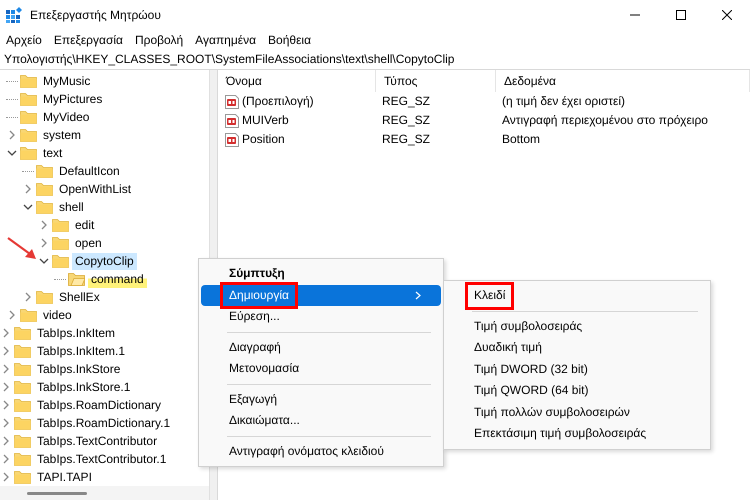 The width and height of the screenshot is (750, 500). Describe the element at coordinates (623, 81) in the screenshot. I see `column-header: Δεδομένα` at that location.